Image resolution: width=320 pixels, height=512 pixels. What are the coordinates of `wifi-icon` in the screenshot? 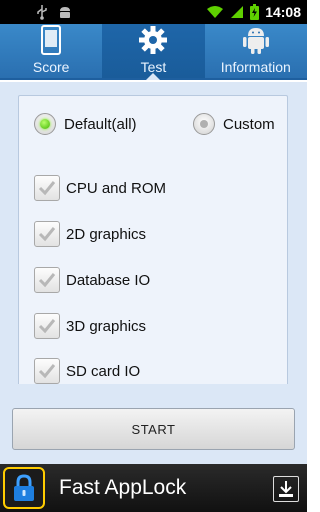 It's located at (215, 12).